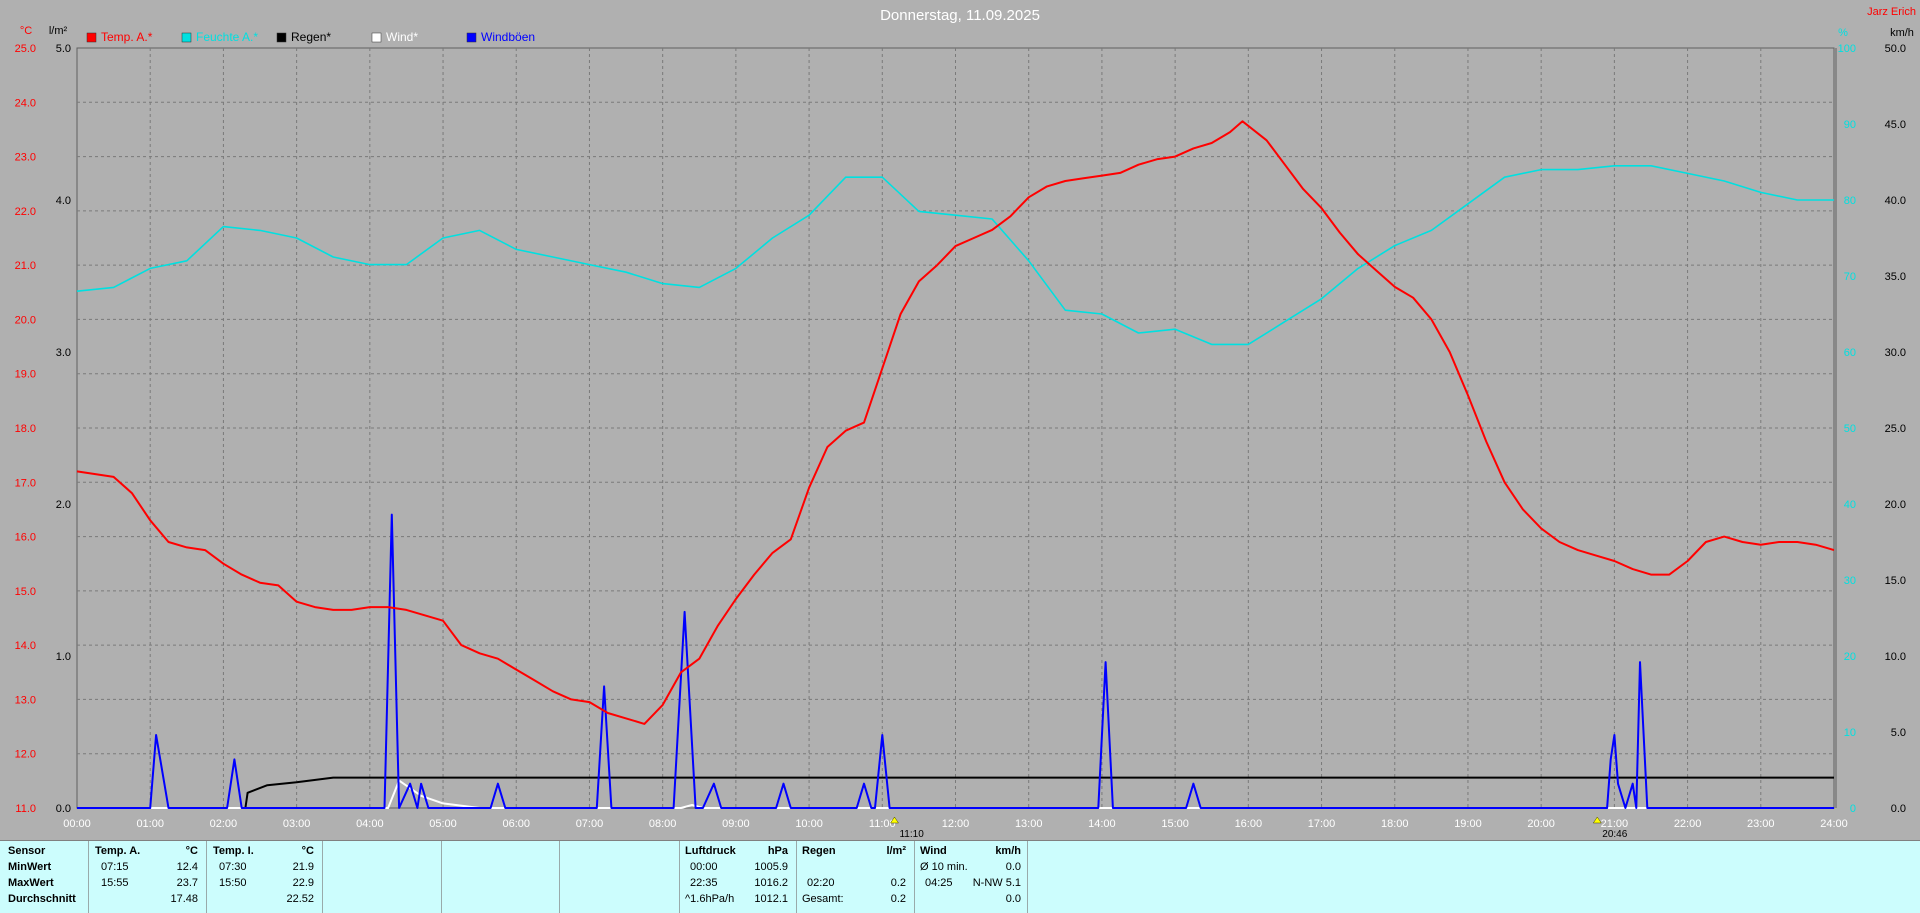  What do you see at coordinates (1843, 33) in the screenshot?
I see `percent-axis-unit: %` at bounding box center [1843, 33].